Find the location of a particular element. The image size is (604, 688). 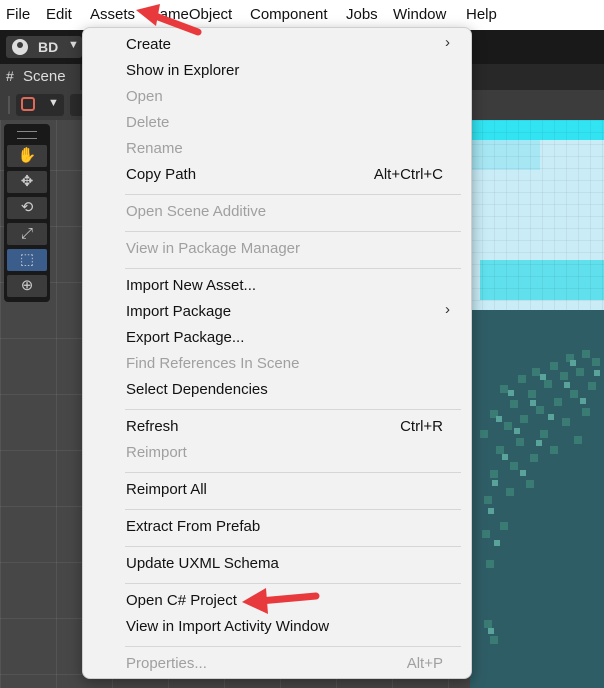

grid-icon: # is located at coordinates (10, 76).